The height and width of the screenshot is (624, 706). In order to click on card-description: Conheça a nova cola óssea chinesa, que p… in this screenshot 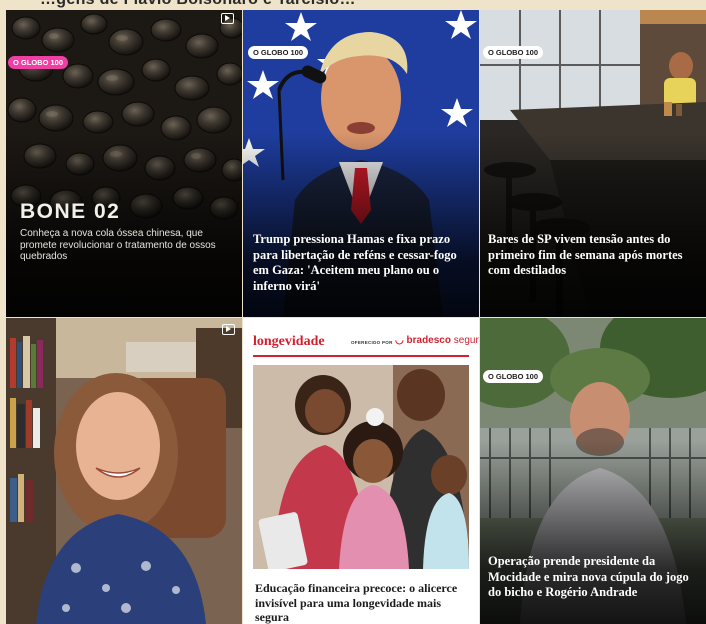, I will do `click(118, 245)`.